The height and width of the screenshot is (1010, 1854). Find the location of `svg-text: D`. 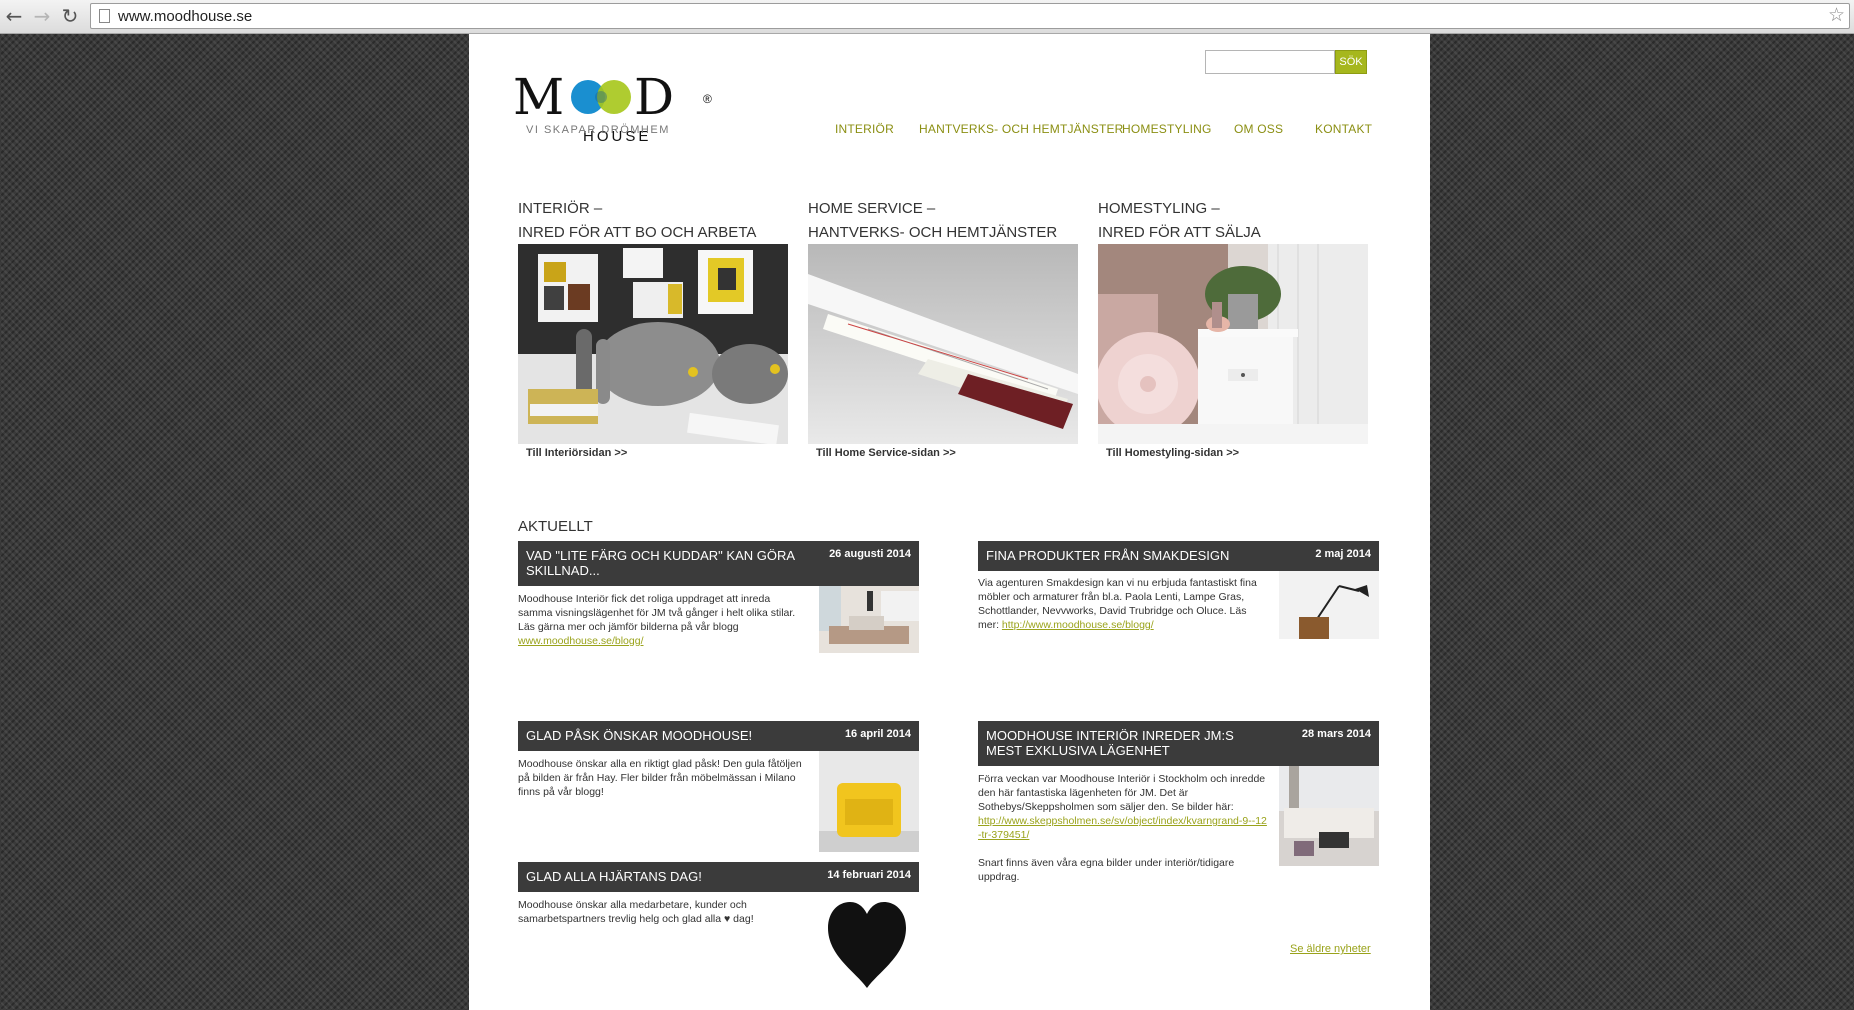

svg-text: D is located at coordinates (654, 95).